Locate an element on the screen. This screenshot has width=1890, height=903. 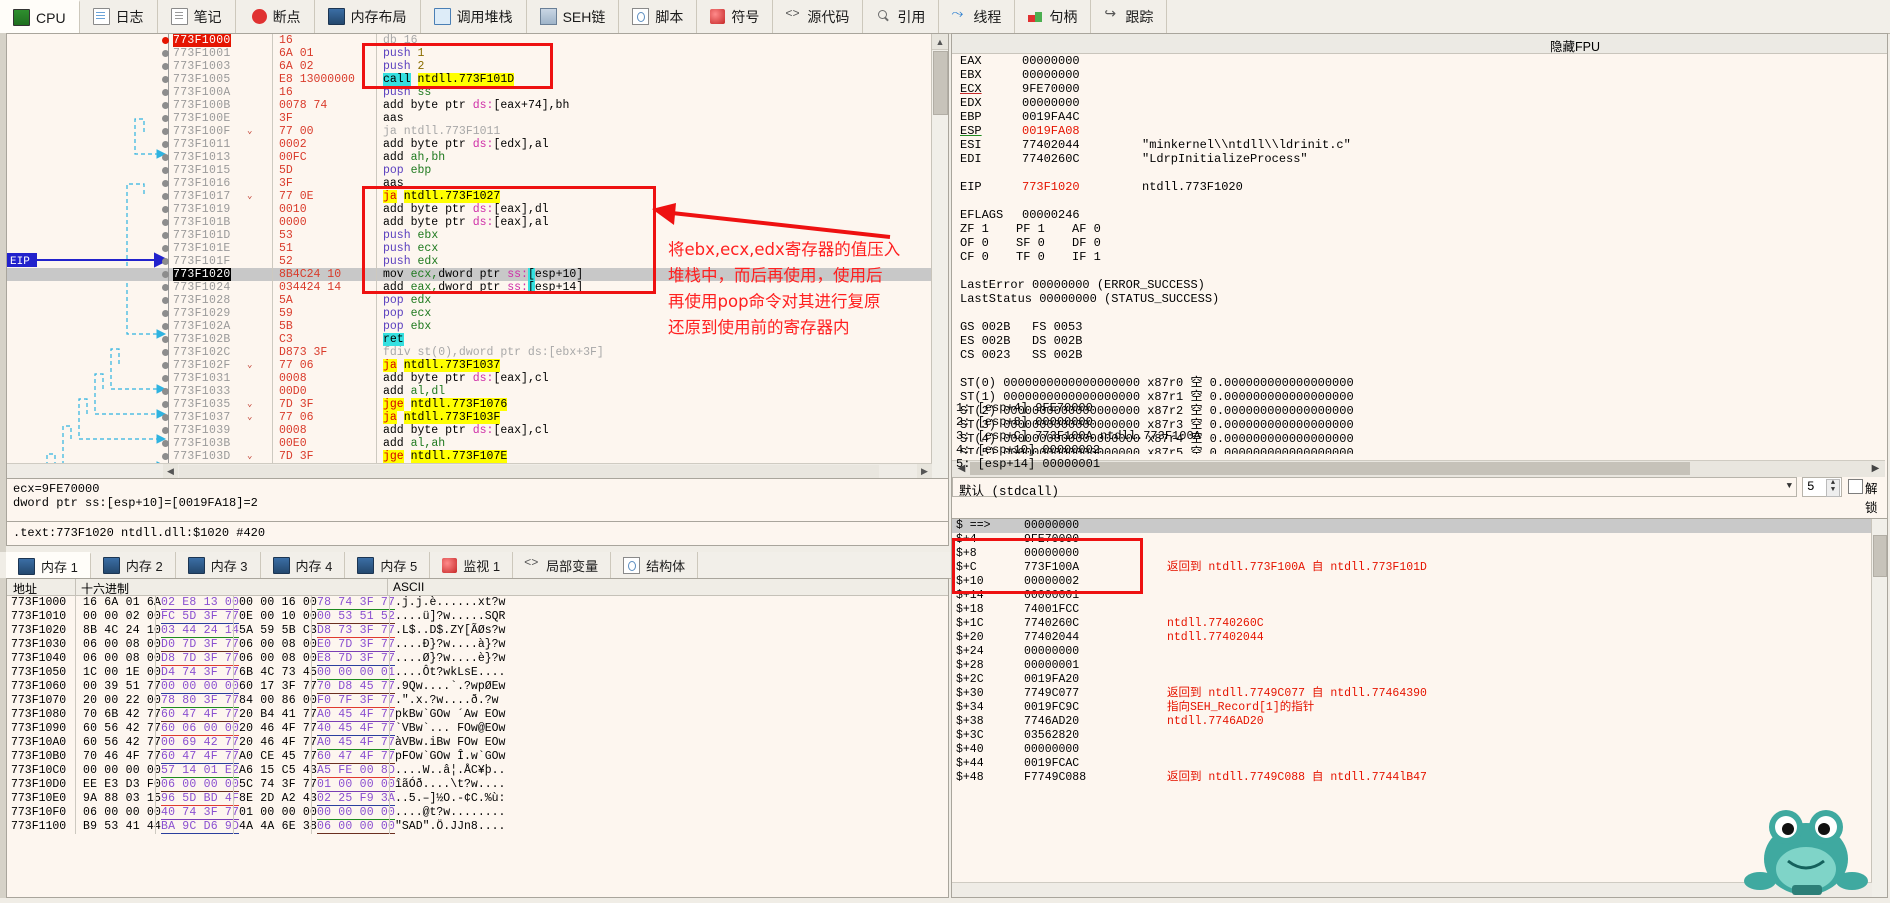
stack-row: $+18 74001FCC is located at coordinates (1419, 610).